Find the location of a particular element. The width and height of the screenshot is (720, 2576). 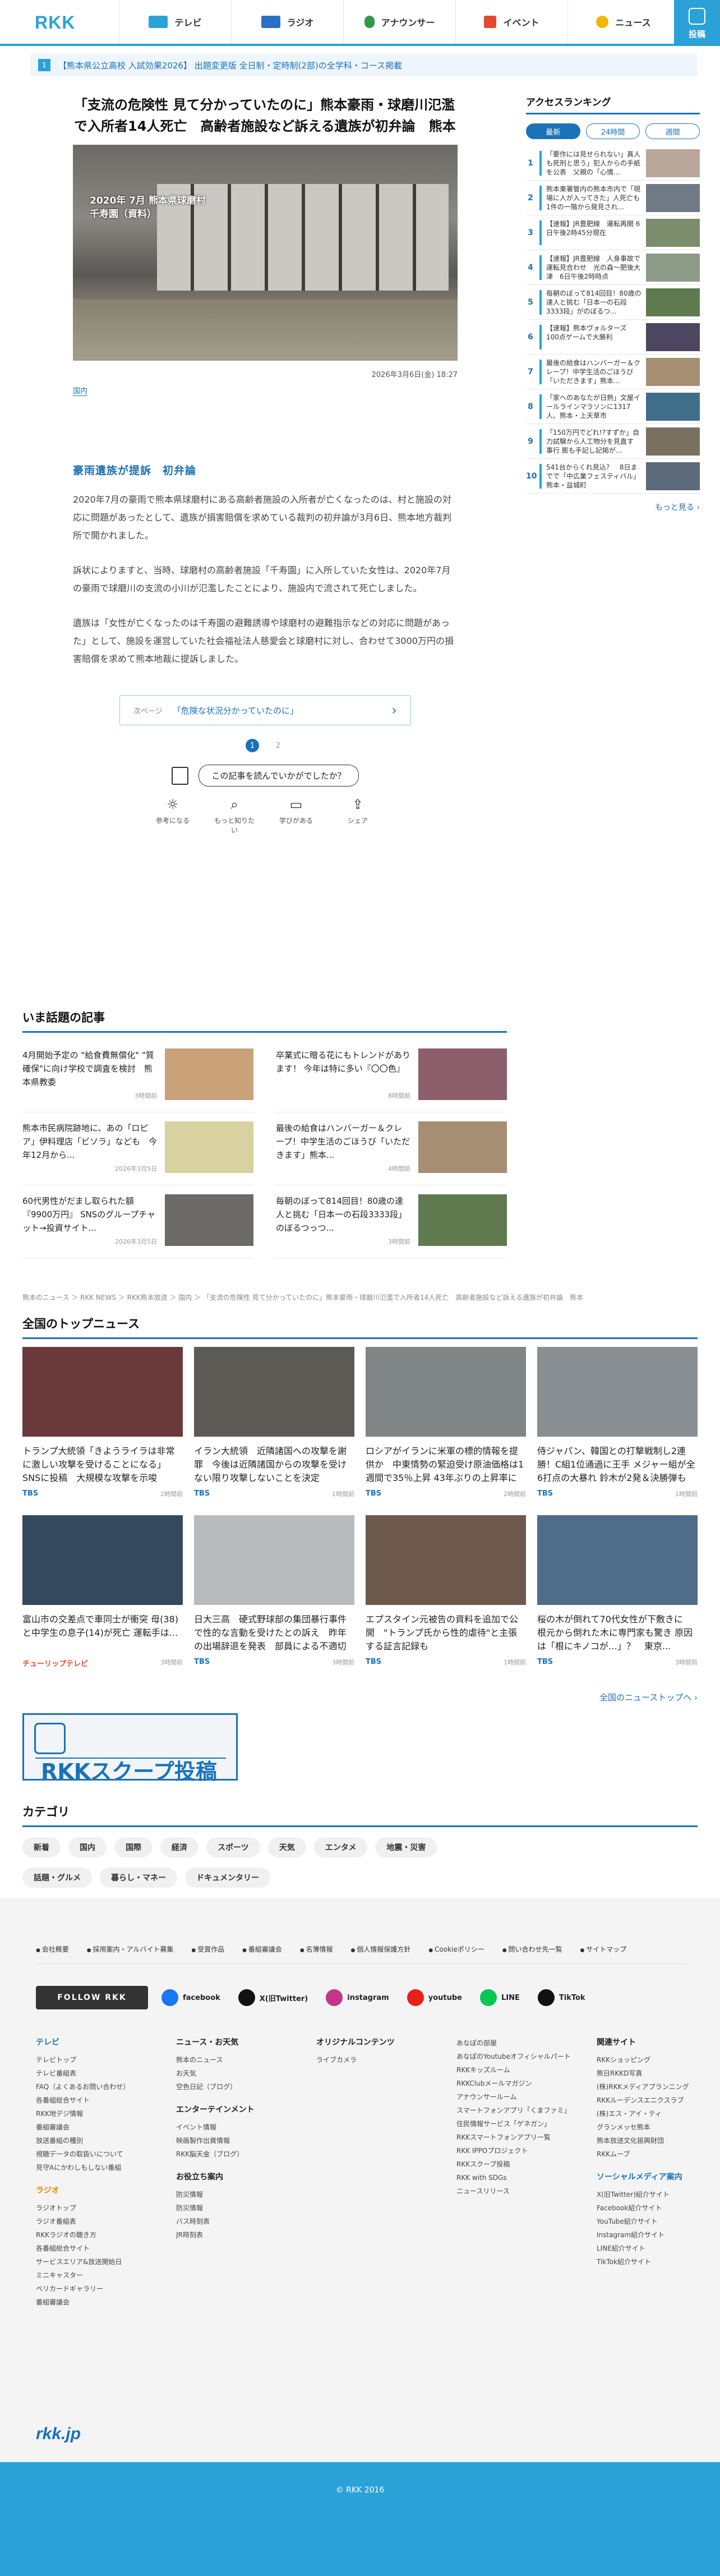

footer-link: FAQ（よくあるお問い合わせ） is located at coordinates (92, 2087).